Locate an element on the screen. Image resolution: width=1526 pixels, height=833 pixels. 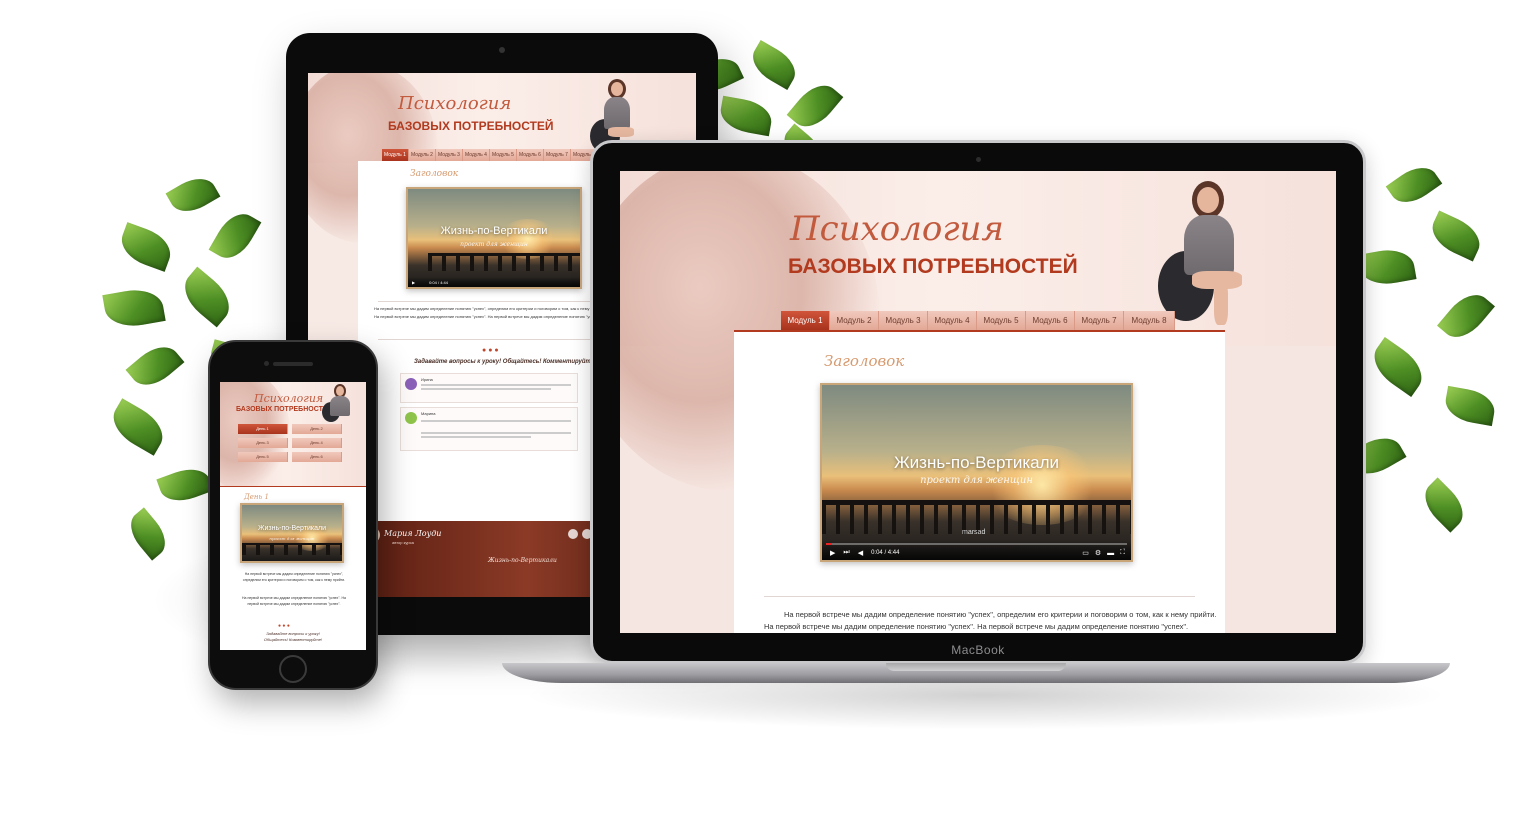
phone-chat-icon: ● is located at coordinates (288, 626).